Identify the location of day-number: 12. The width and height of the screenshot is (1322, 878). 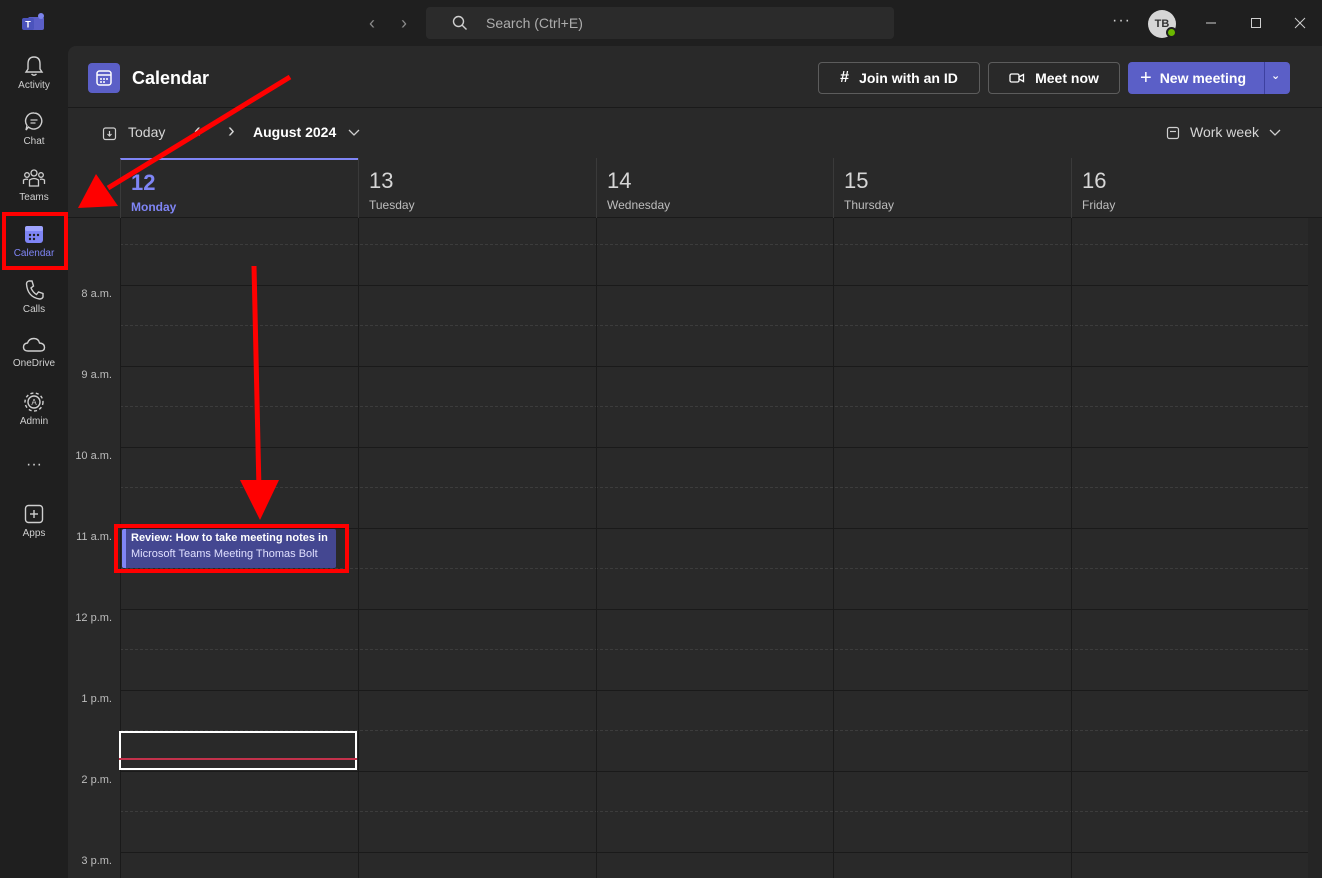
(143, 182).